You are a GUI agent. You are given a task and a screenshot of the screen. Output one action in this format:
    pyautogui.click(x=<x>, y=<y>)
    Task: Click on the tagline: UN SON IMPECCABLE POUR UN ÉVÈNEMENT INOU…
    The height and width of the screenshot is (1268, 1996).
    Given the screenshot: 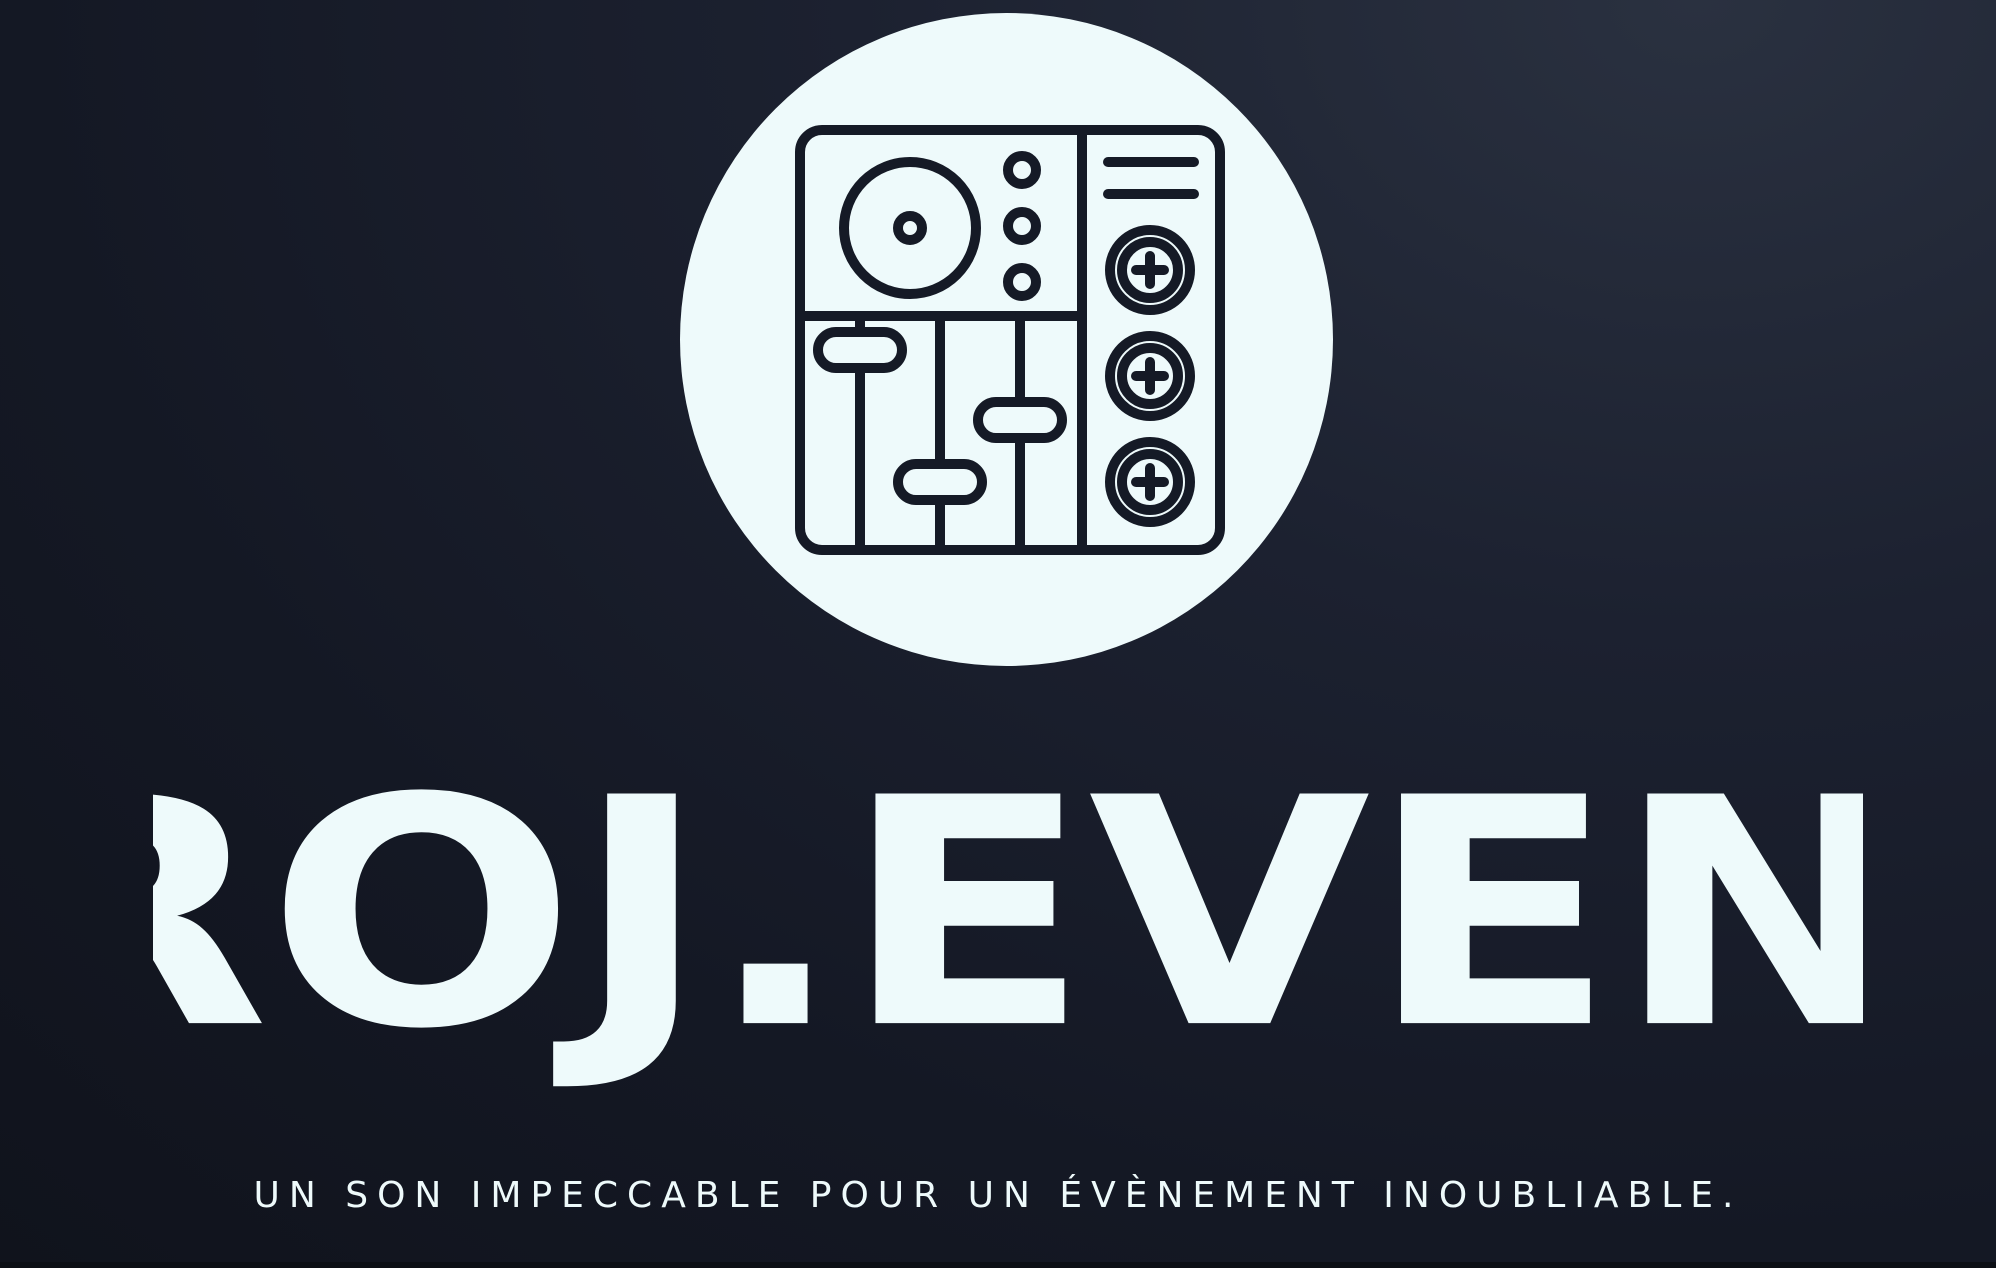 What is the action you would take?
    pyautogui.click(x=998, y=1195)
    